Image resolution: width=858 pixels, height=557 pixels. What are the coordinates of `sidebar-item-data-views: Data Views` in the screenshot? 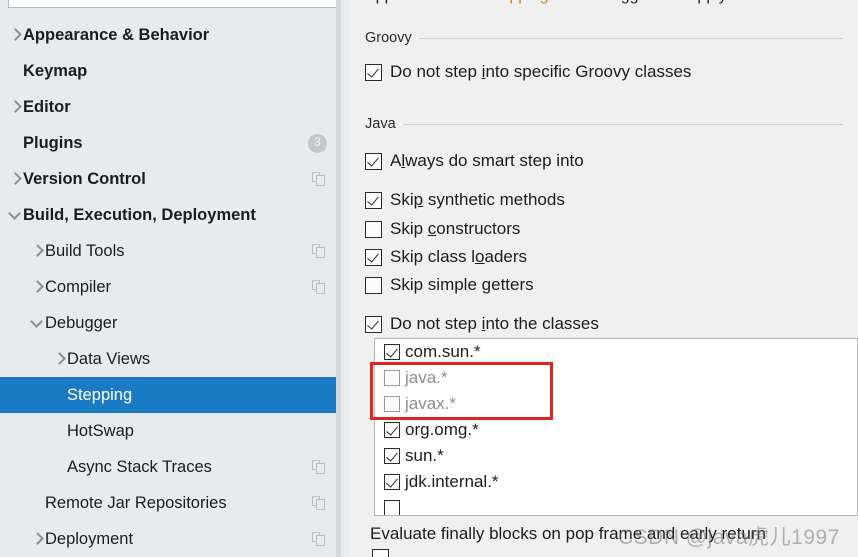 It's located at (170, 359).